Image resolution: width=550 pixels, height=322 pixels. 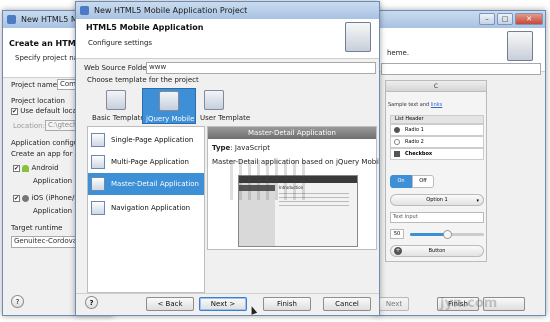 What do you see at coordinates (298, 211) in the screenshot?
I see `detail-preview-image: Introduction` at bounding box center [298, 211].